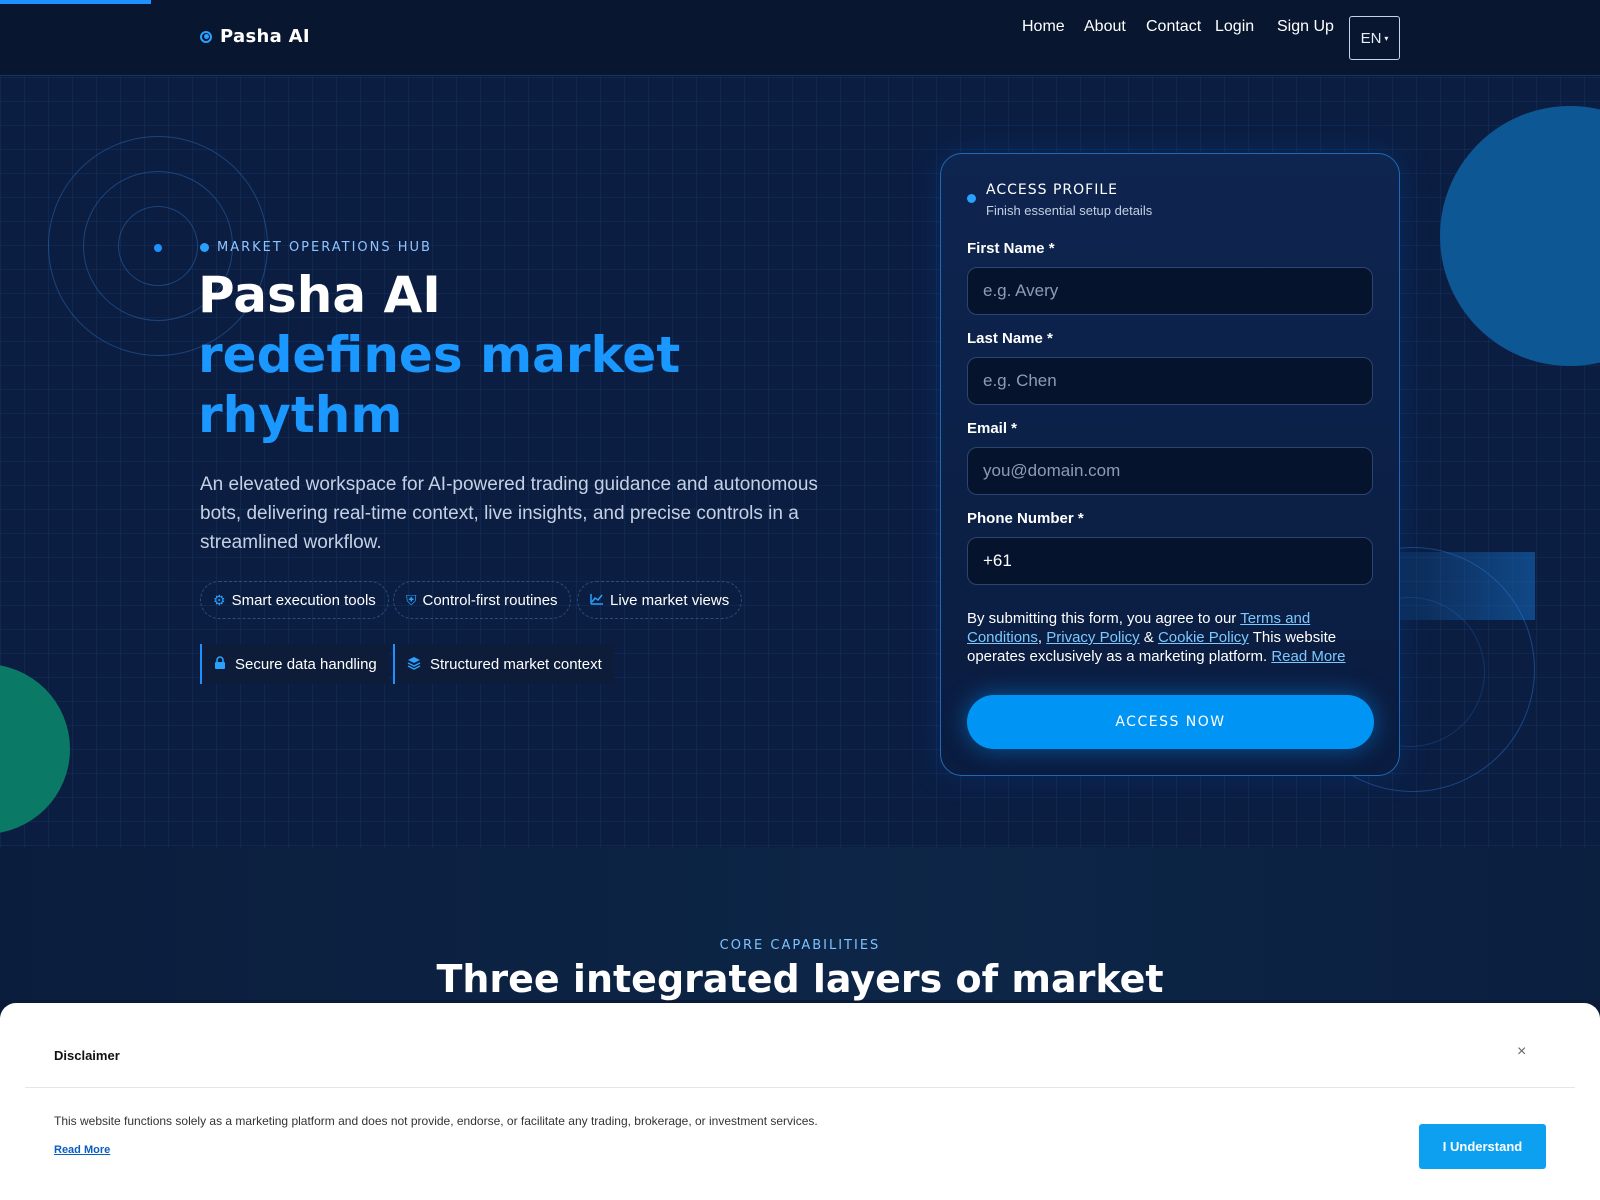  What do you see at coordinates (597, 600) in the screenshot?
I see `chart-icon` at bounding box center [597, 600].